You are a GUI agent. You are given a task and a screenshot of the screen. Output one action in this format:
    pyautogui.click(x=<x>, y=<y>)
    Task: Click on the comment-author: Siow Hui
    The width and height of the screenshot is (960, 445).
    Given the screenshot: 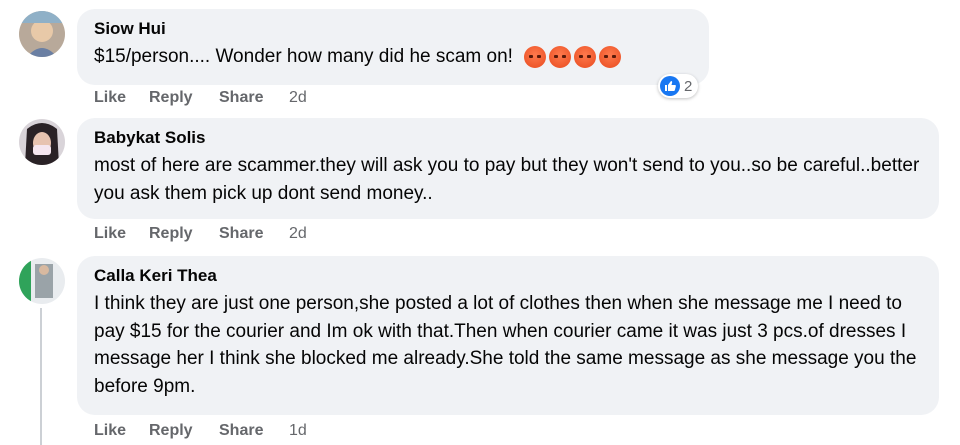 What is the action you would take?
    pyautogui.click(x=394, y=29)
    